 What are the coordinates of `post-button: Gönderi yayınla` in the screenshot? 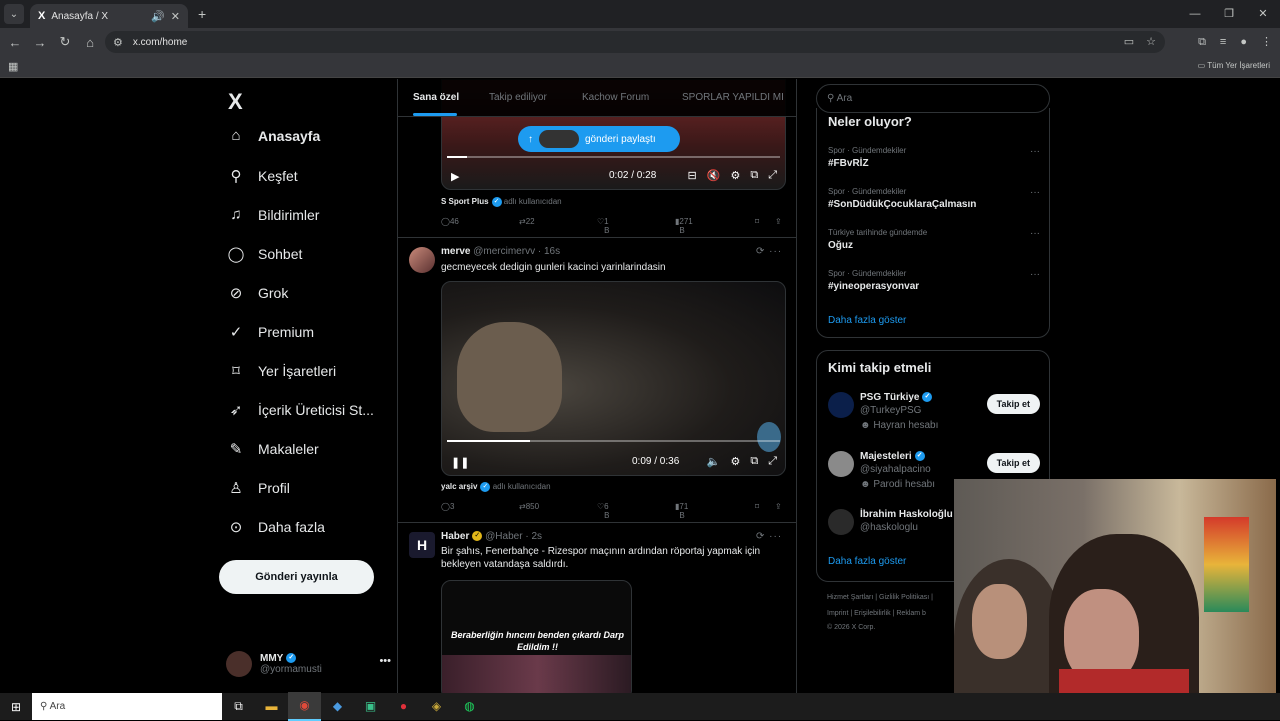 It's located at (296, 577).